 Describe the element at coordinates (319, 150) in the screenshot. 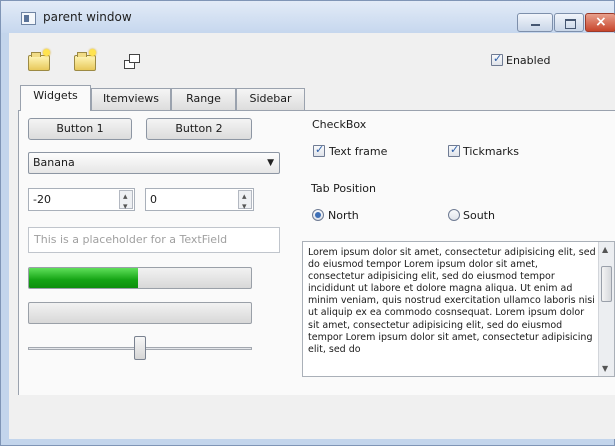

I see `text-frame-checkbox` at that location.